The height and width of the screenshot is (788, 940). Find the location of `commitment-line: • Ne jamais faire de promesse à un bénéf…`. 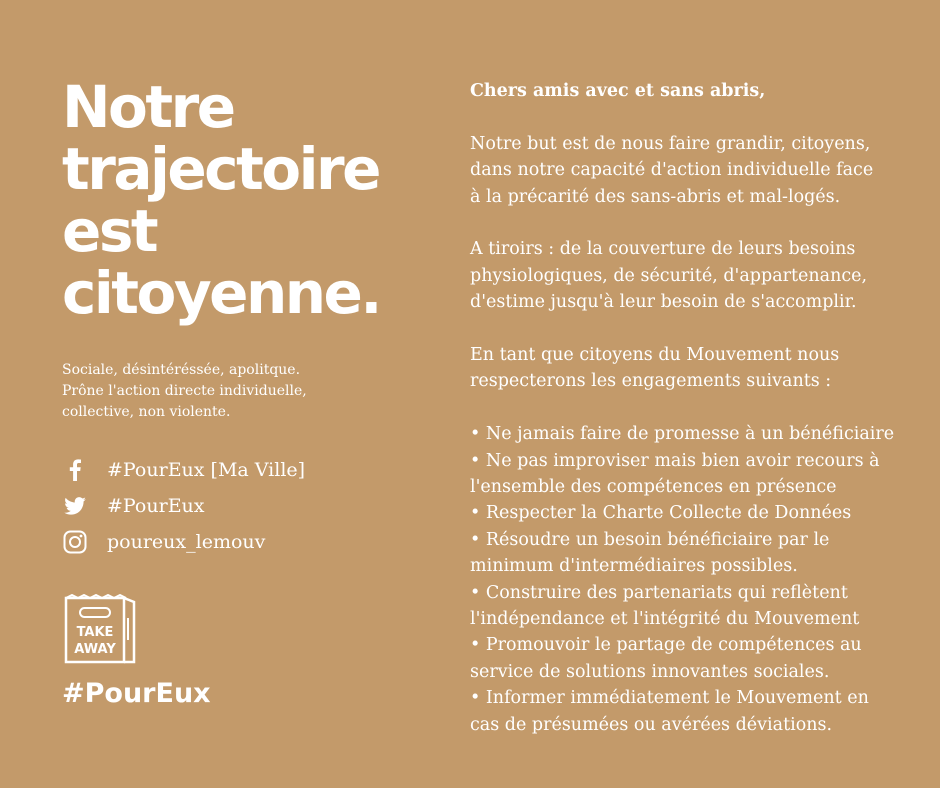

commitment-line: • Ne jamais faire de promesse à un bénéf… is located at coordinates (682, 434).